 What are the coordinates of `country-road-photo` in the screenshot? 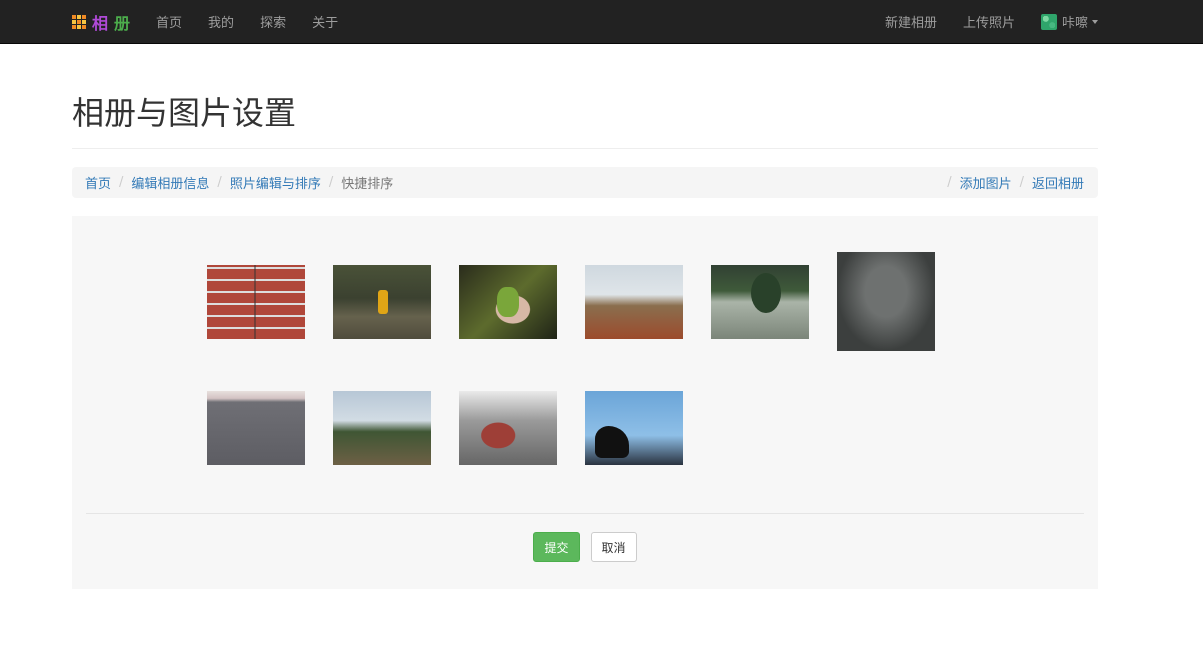 It's located at (382, 428).